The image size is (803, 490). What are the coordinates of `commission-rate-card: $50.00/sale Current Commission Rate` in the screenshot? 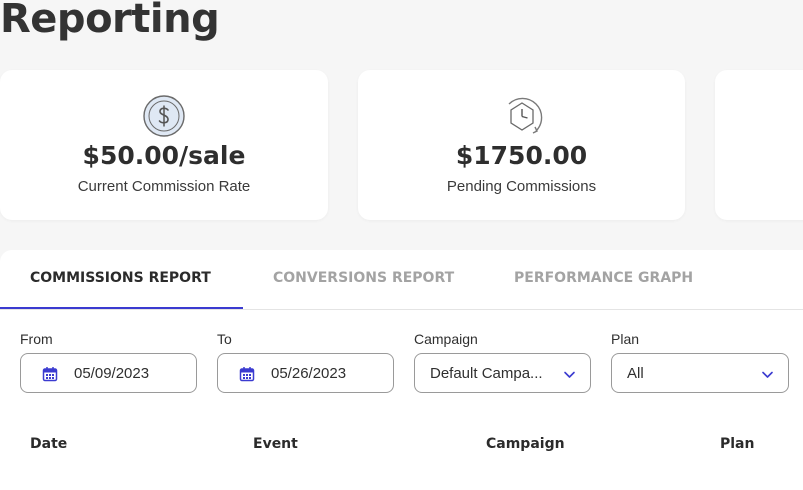 It's located at (164, 145).